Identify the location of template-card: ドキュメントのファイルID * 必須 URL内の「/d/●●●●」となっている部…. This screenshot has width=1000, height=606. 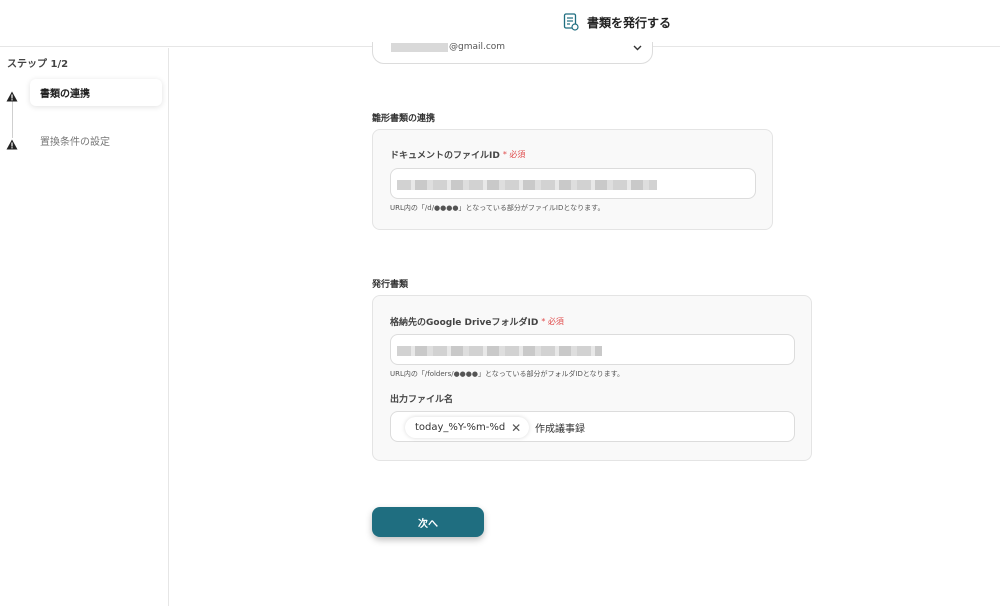
(572, 179).